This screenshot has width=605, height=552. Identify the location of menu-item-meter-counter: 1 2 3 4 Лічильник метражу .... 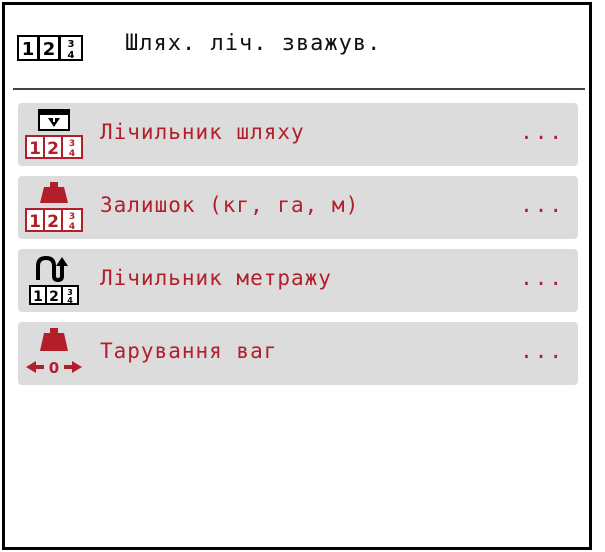
(298, 280).